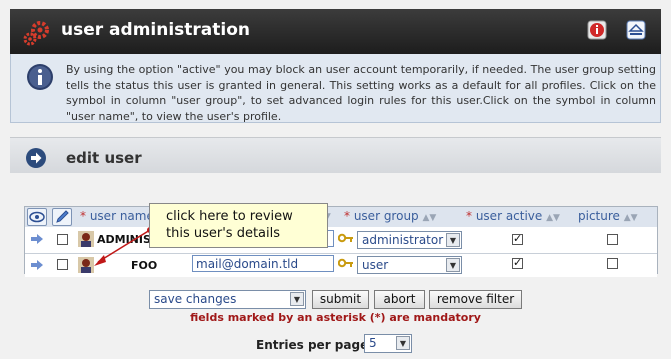 The height and width of the screenshot is (359, 671). I want to click on info-icon, so click(40, 77).